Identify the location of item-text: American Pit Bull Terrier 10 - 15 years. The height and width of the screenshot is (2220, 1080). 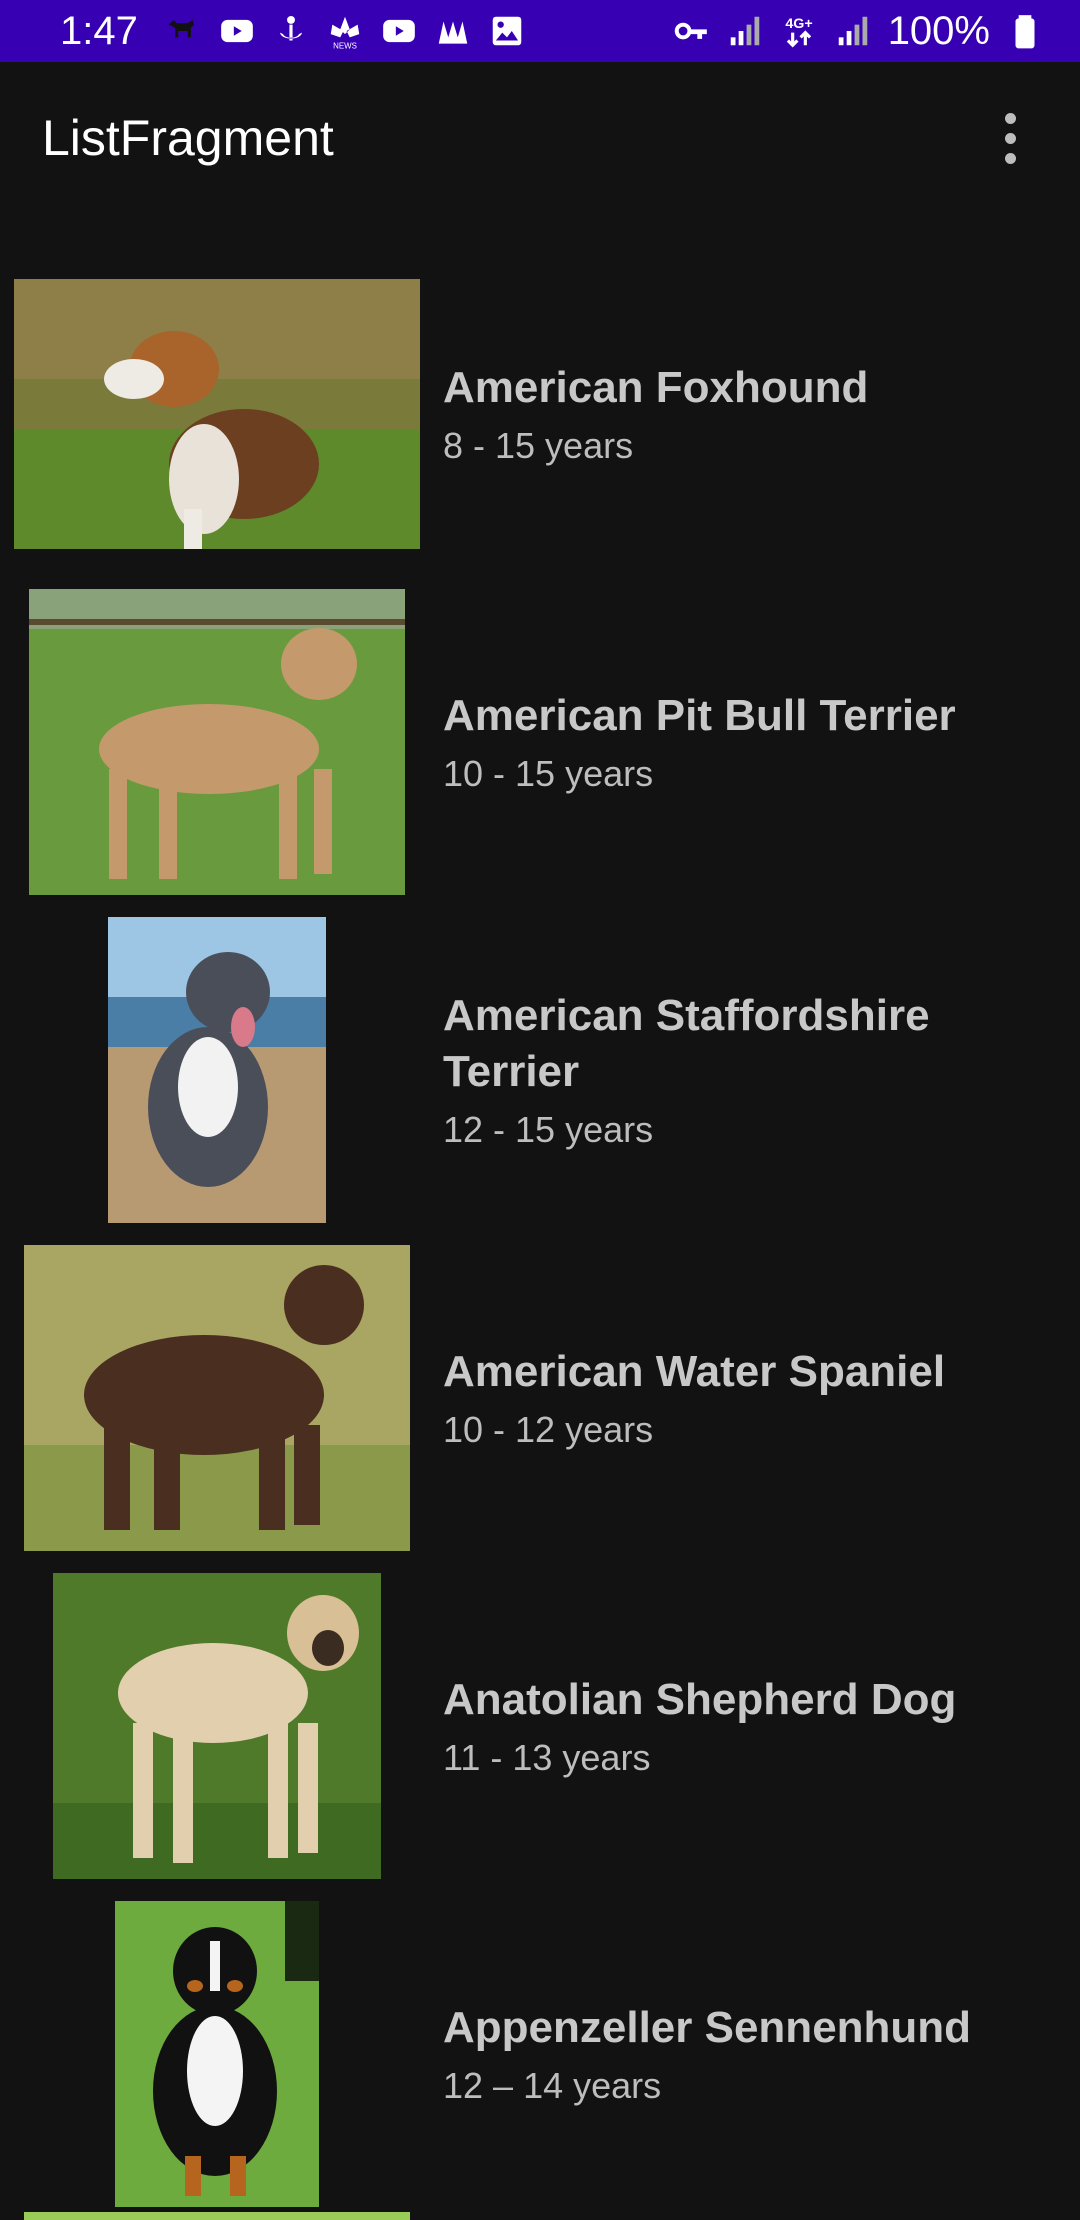
(743, 742).